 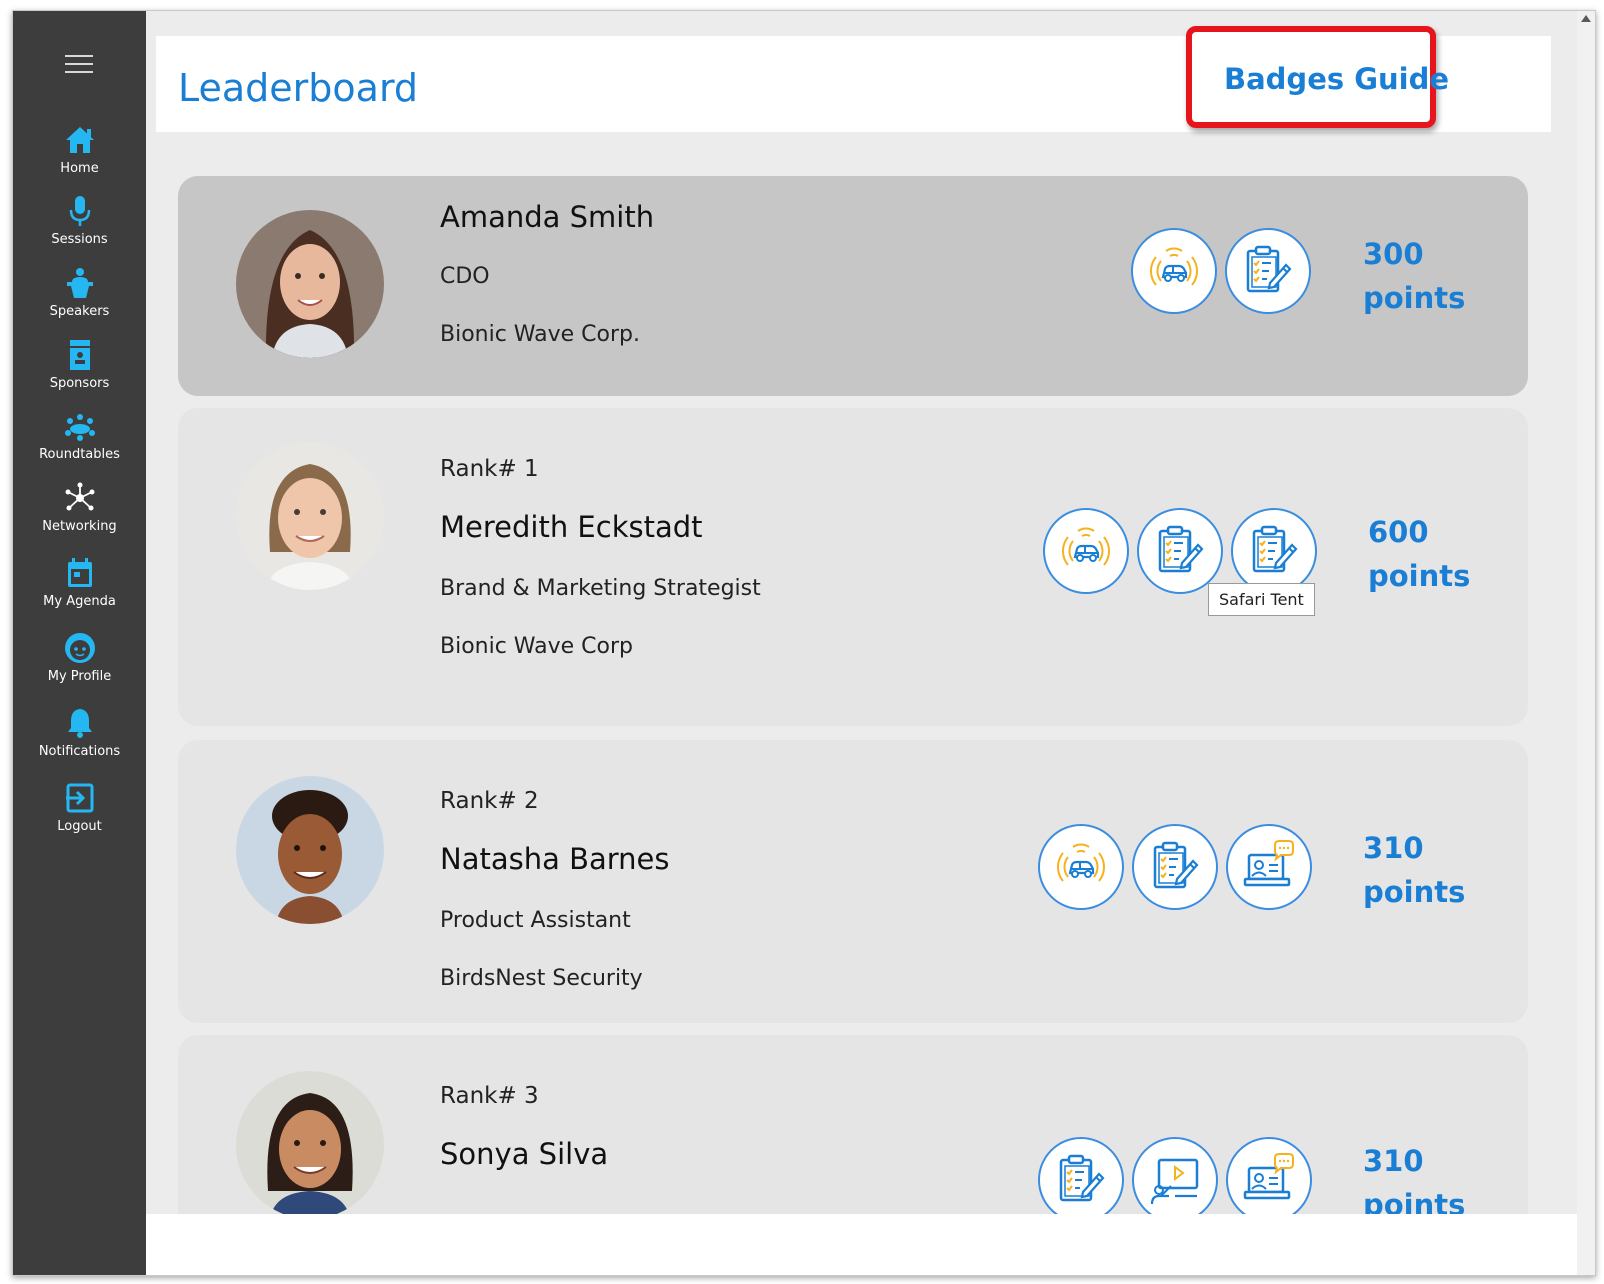 What do you see at coordinates (547, 217) in the screenshot?
I see `user-name: Amanda Smith` at bounding box center [547, 217].